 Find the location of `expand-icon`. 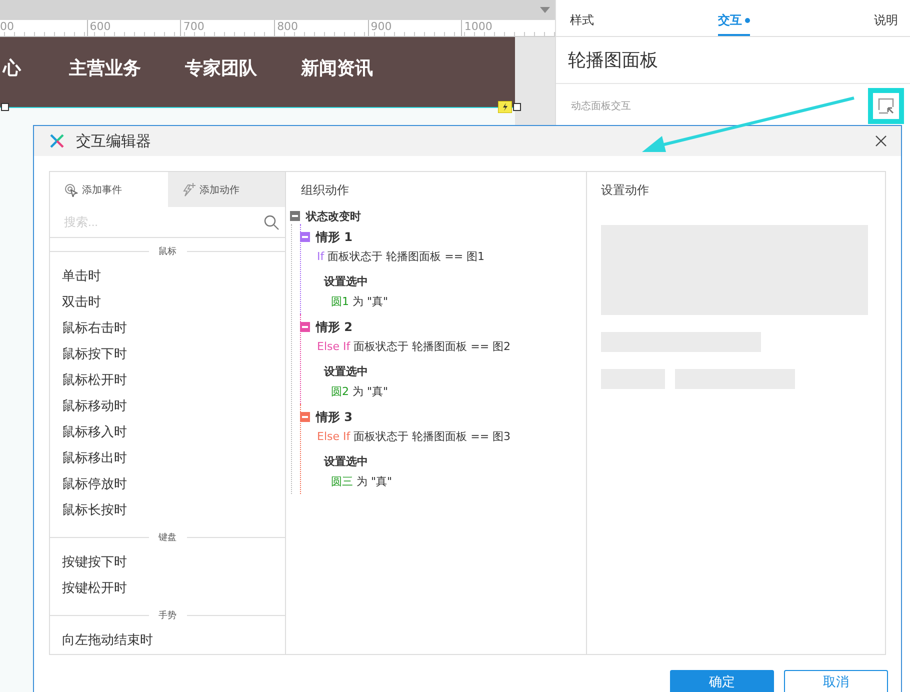

expand-icon is located at coordinates (886, 106).